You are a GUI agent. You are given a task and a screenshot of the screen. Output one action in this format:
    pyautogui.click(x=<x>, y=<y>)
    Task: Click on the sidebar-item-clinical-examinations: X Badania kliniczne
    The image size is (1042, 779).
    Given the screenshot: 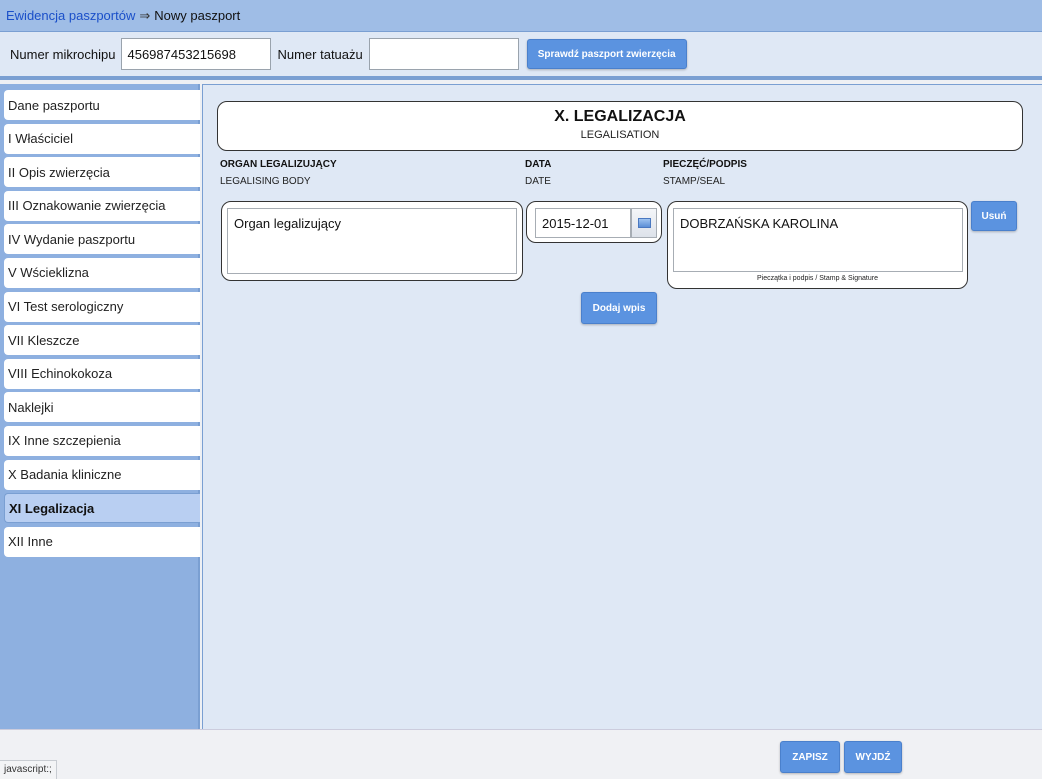 What is the action you would take?
    pyautogui.click(x=102, y=474)
    